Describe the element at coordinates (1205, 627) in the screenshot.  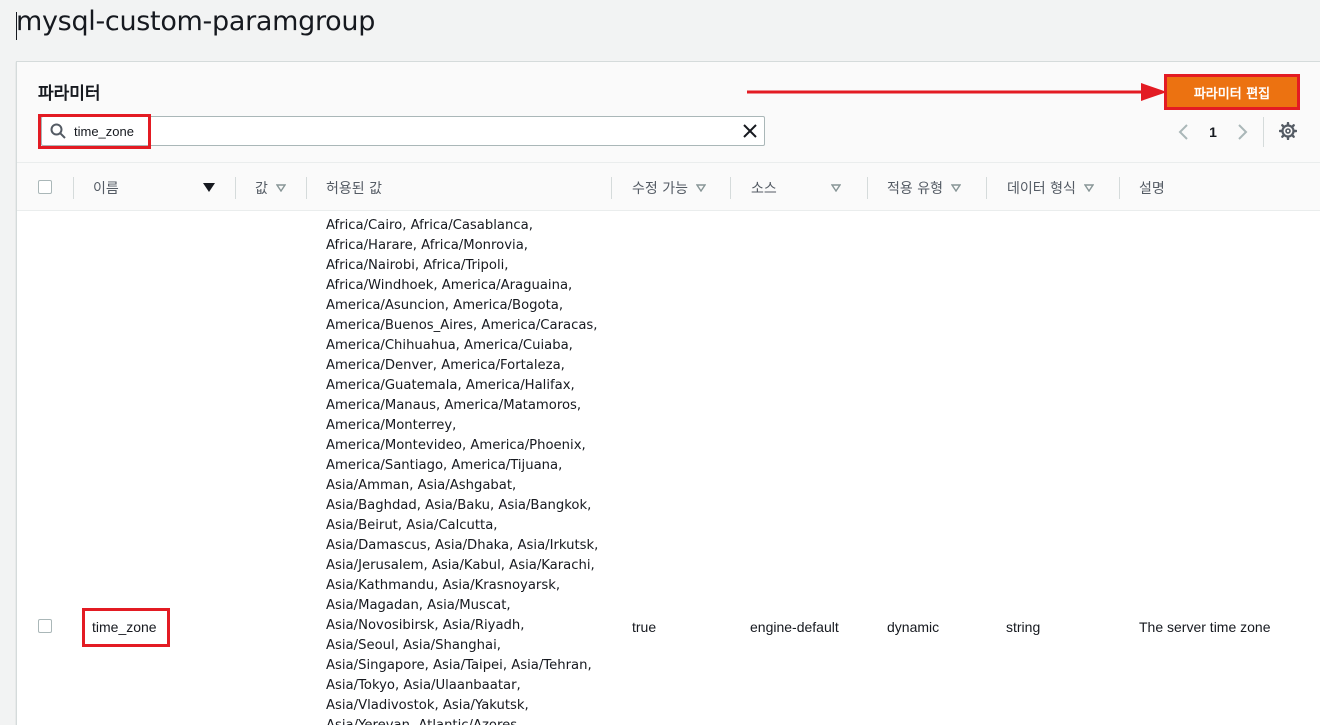
I see `description-value: The server time zone` at that location.